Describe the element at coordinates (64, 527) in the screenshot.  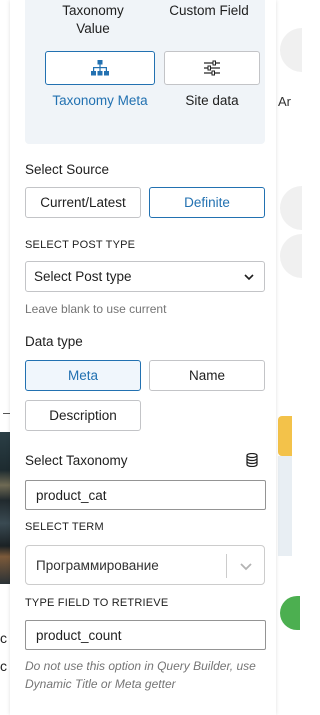
I see `select-term-label: SELECT TERM` at that location.